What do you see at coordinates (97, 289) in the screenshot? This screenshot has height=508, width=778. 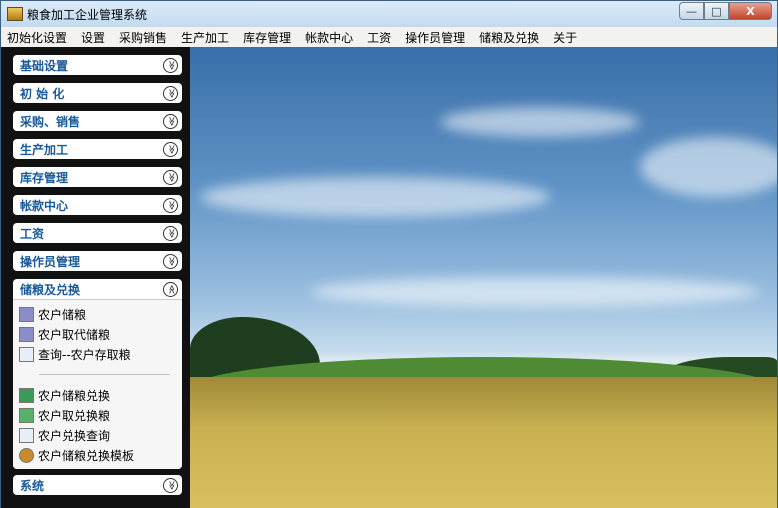 I see `panel-header: 储粮及兑换 ≪` at bounding box center [97, 289].